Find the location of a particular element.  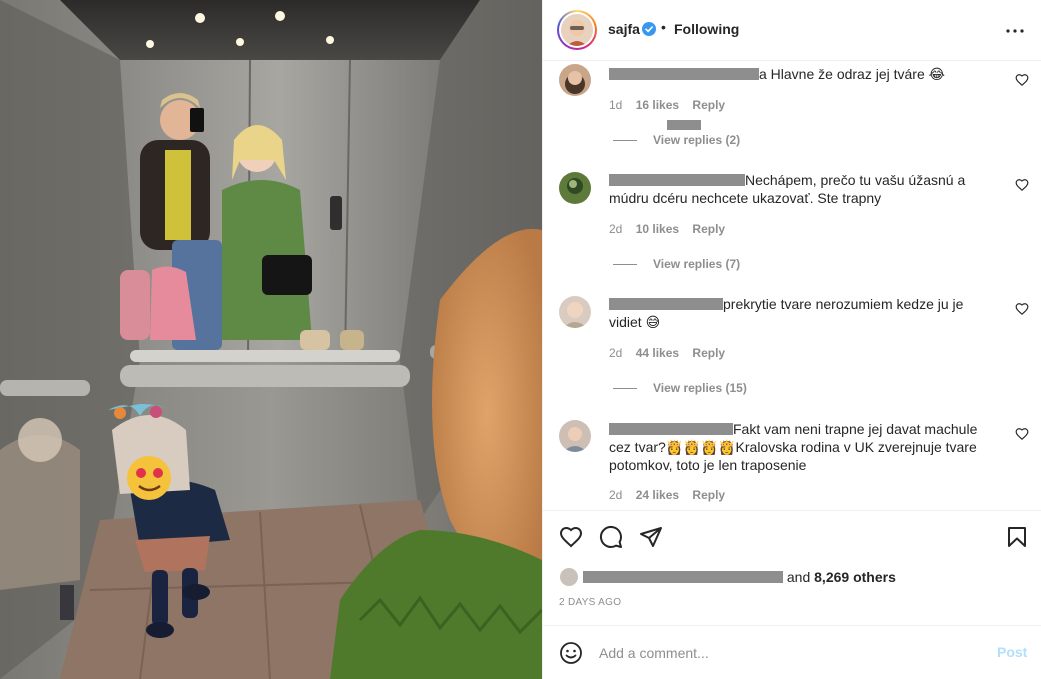

redacted-liker-name is located at coordinates (683, 577).